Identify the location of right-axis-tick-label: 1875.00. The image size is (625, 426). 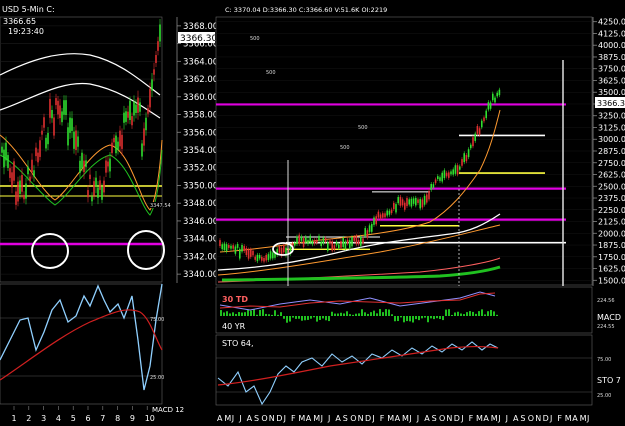
(611, 245).